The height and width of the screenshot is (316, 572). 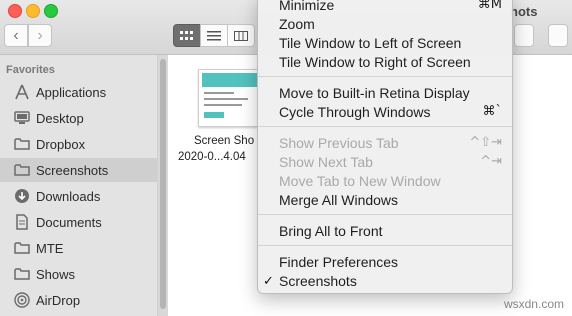 I want to click on downloads-icon, so click(x=22, y=196).